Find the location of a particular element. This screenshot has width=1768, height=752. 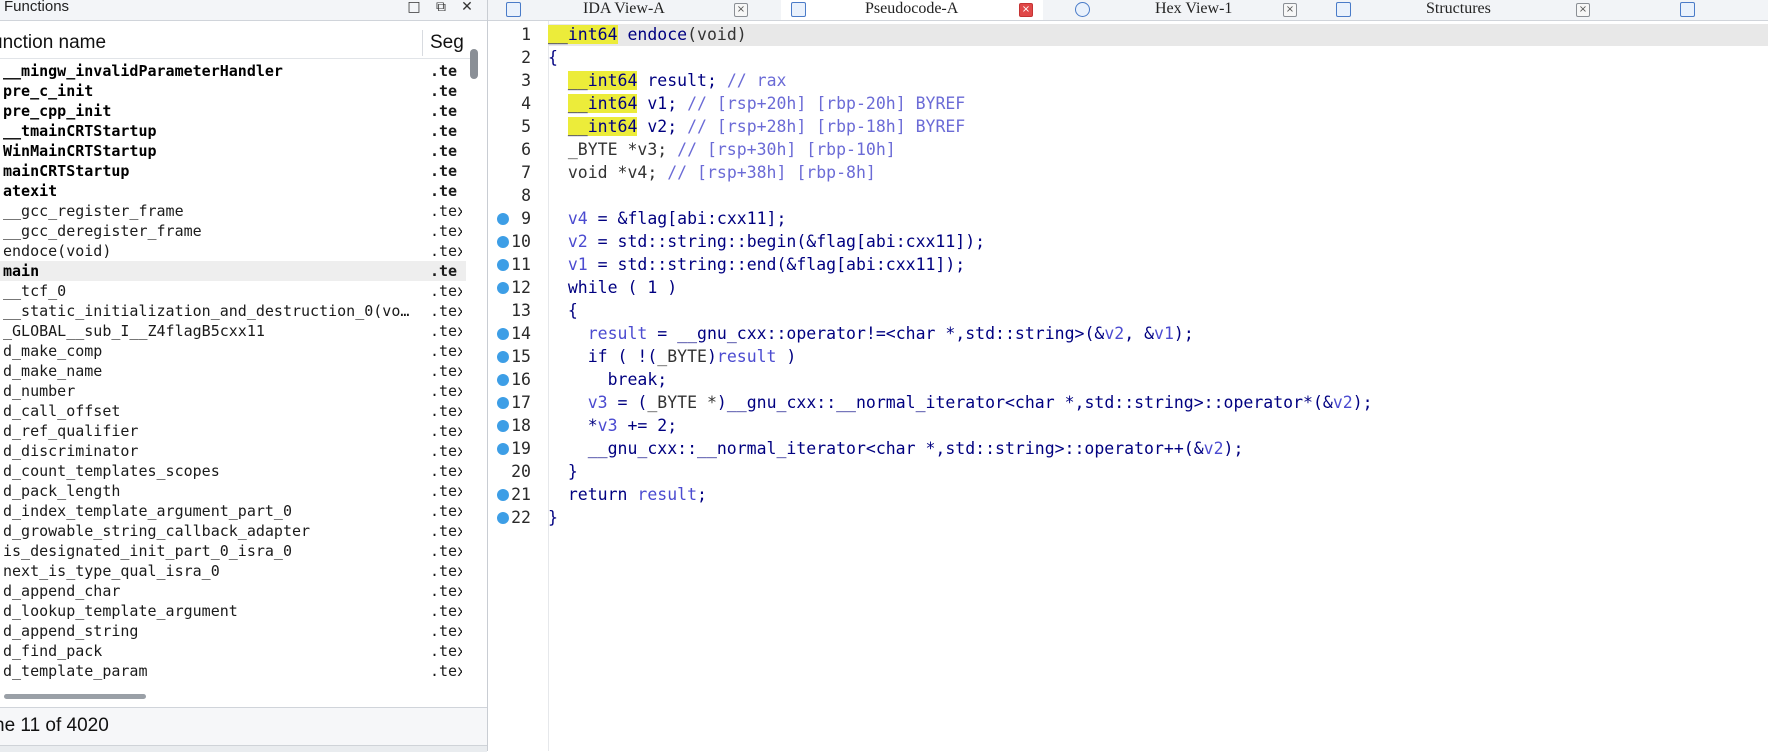

restore-icon: ⧉ is located at coordinates (441, 9).